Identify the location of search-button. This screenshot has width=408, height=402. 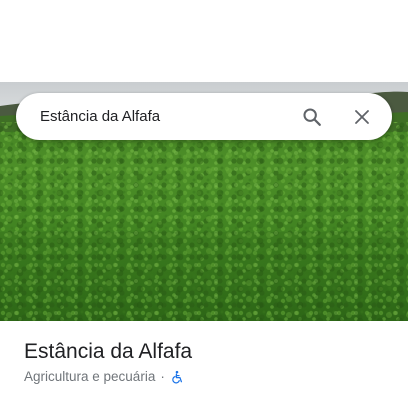
(312, 117).